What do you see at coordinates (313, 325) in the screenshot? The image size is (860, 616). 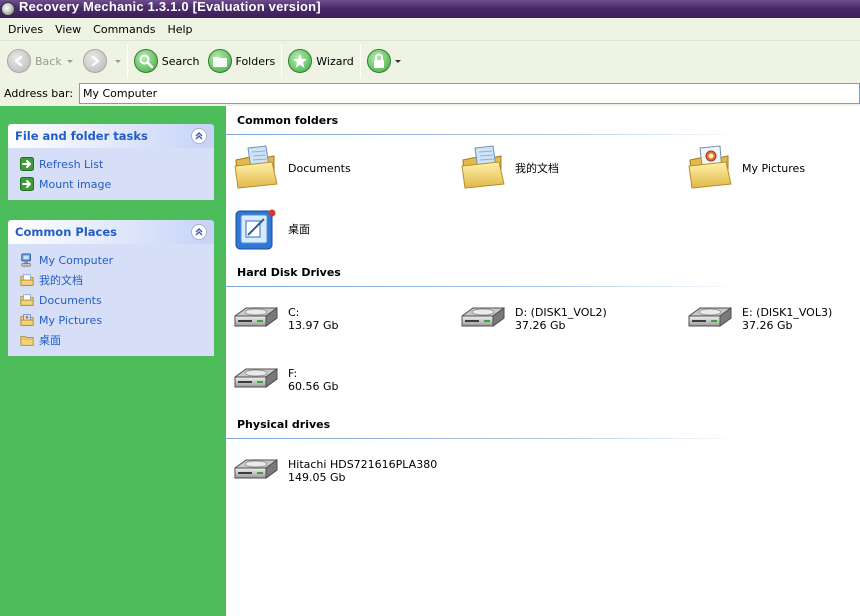 I see `drive-size: 13.97 Gb` at bounding box center [313, 325].